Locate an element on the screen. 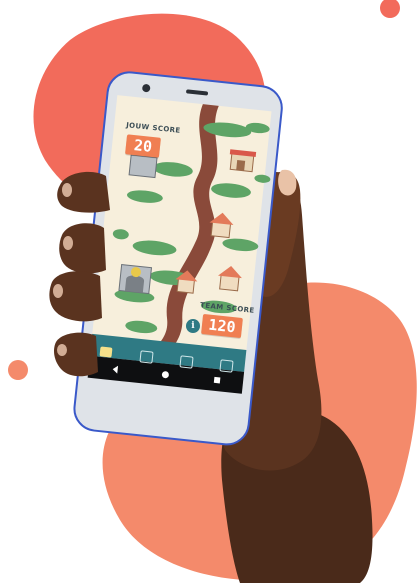 This screenshot has width=418, height=583. your-score-value: 20 is located at coordinates (143, 146).